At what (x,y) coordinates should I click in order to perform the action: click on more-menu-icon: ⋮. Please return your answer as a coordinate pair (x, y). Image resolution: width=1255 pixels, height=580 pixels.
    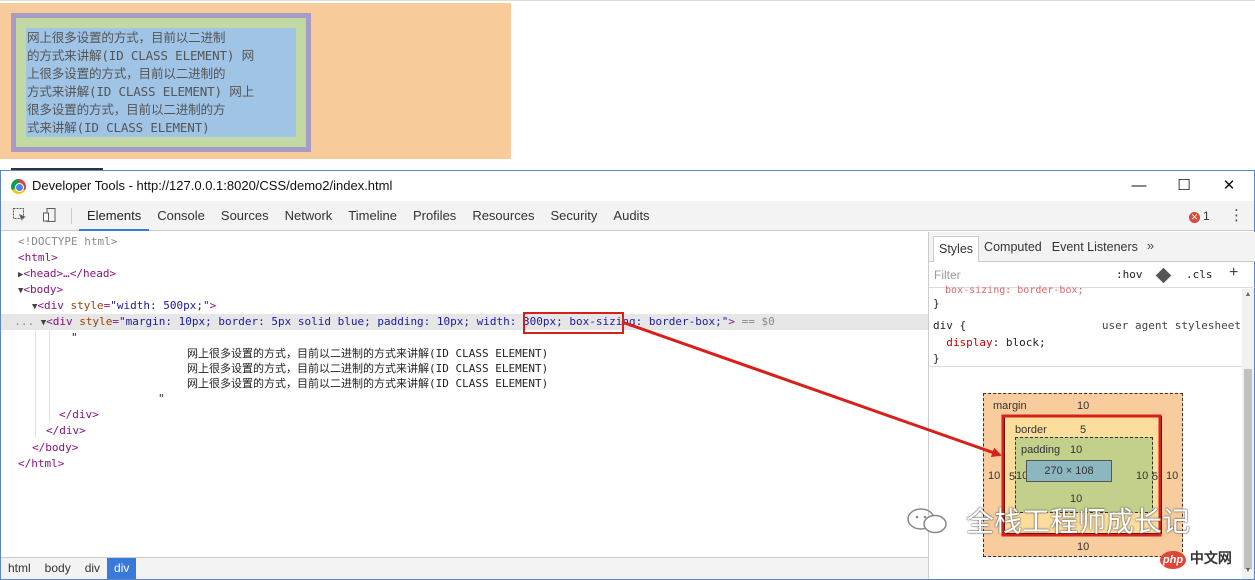
    Looking at the image, I should click on (1236, 216).